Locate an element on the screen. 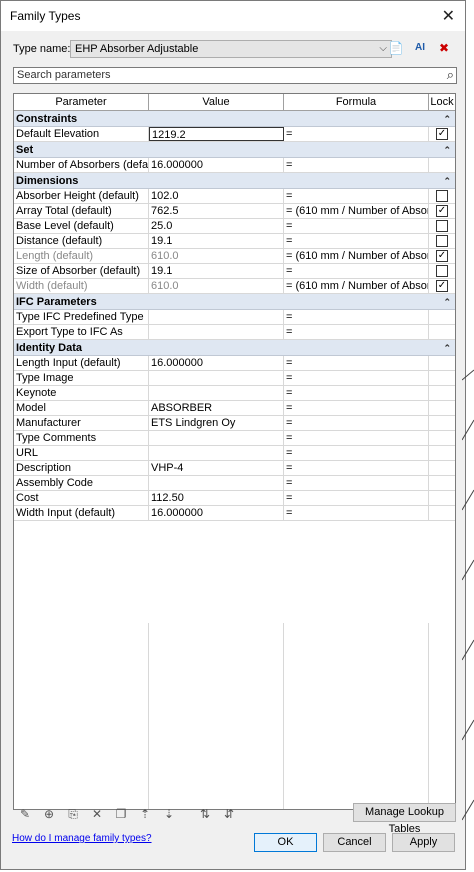 The height and width of the screenshot is (872, 474). parameter-value: 102.0 is located at coordinates (216, 196).